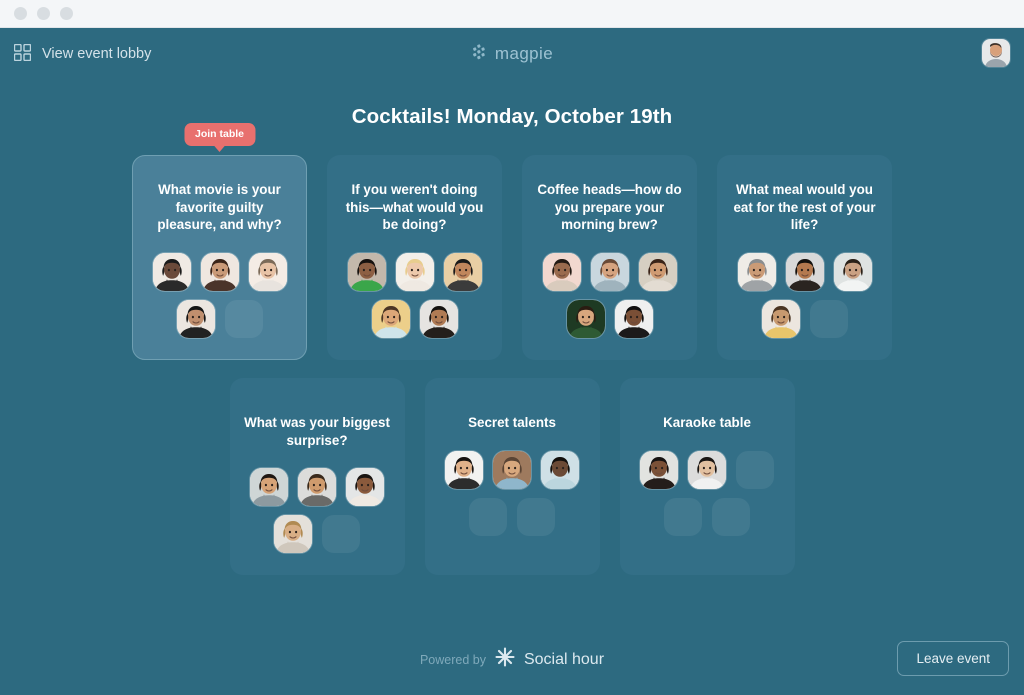 Image resolution: width=1024 pixels, height=695 pixels. What do you see at coordinates (505, 659) in the screenshot?
I see `starburst-icon` at bounding box center [505, 659].